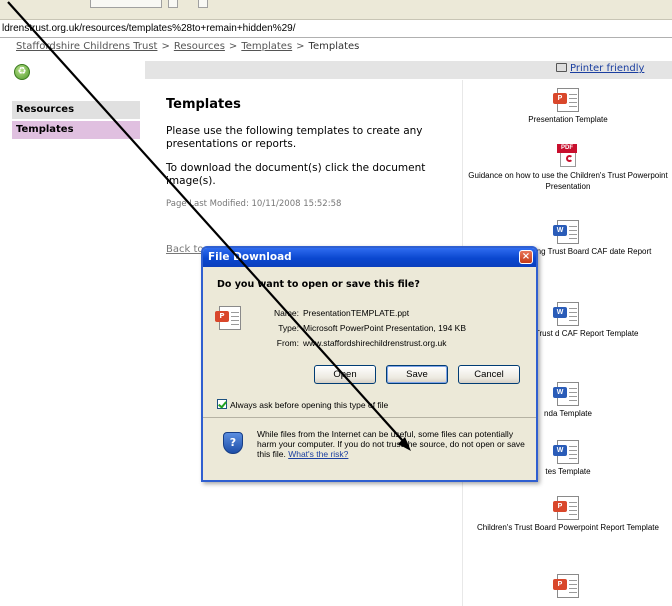  Describe the element at coordinates (568, 413) in the screenshot. I see `document-label: nda Template` at that location.